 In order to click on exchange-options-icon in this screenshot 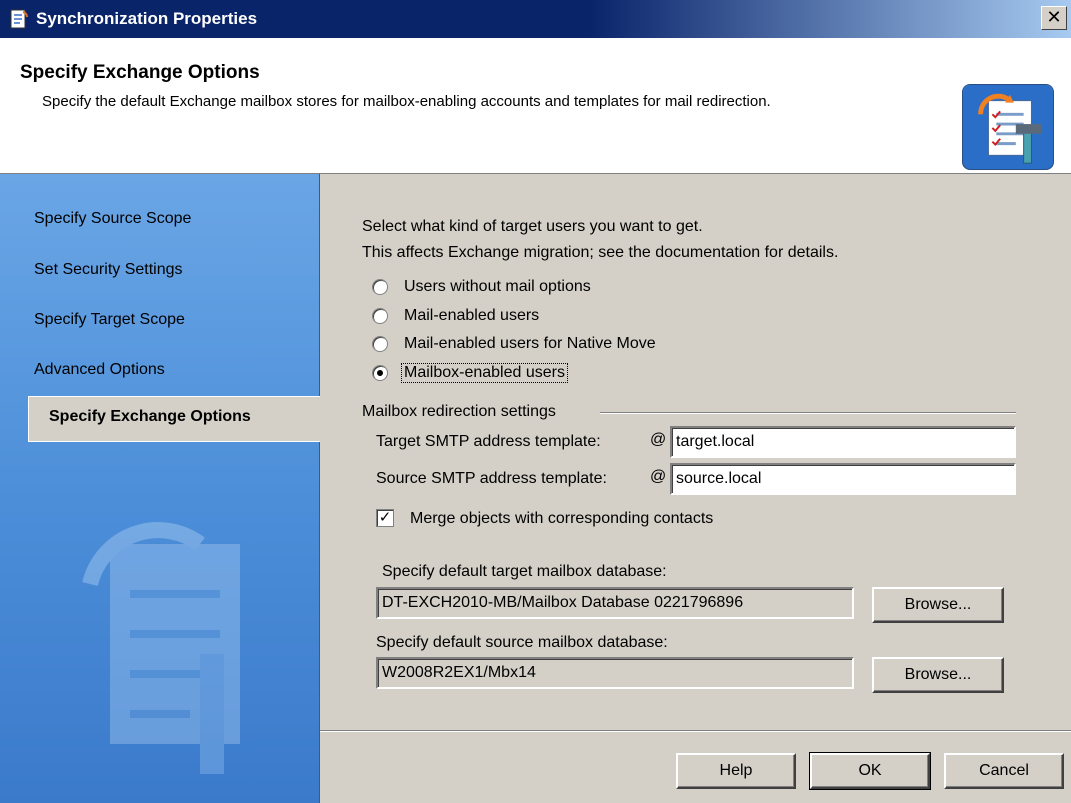, I will do `click(1008, 127)`.